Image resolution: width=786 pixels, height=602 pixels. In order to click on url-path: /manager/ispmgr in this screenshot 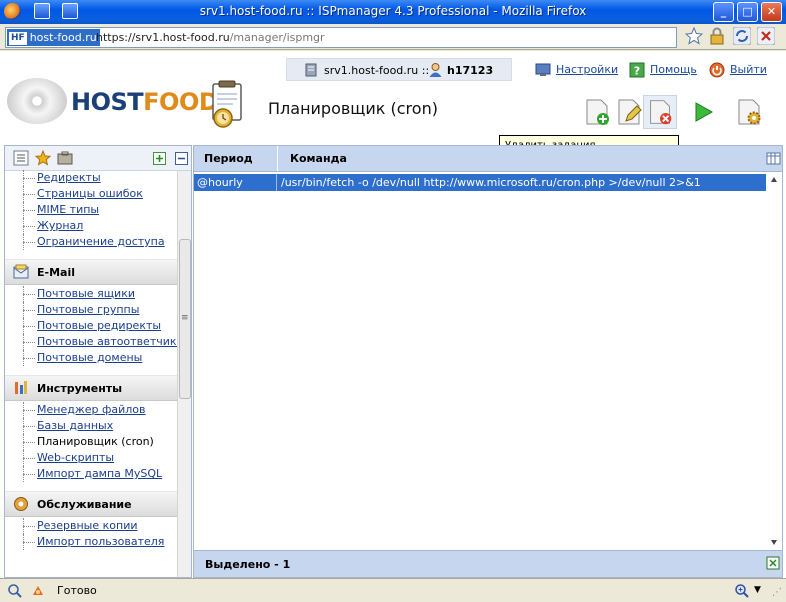, I will do `click(277, 37)`.